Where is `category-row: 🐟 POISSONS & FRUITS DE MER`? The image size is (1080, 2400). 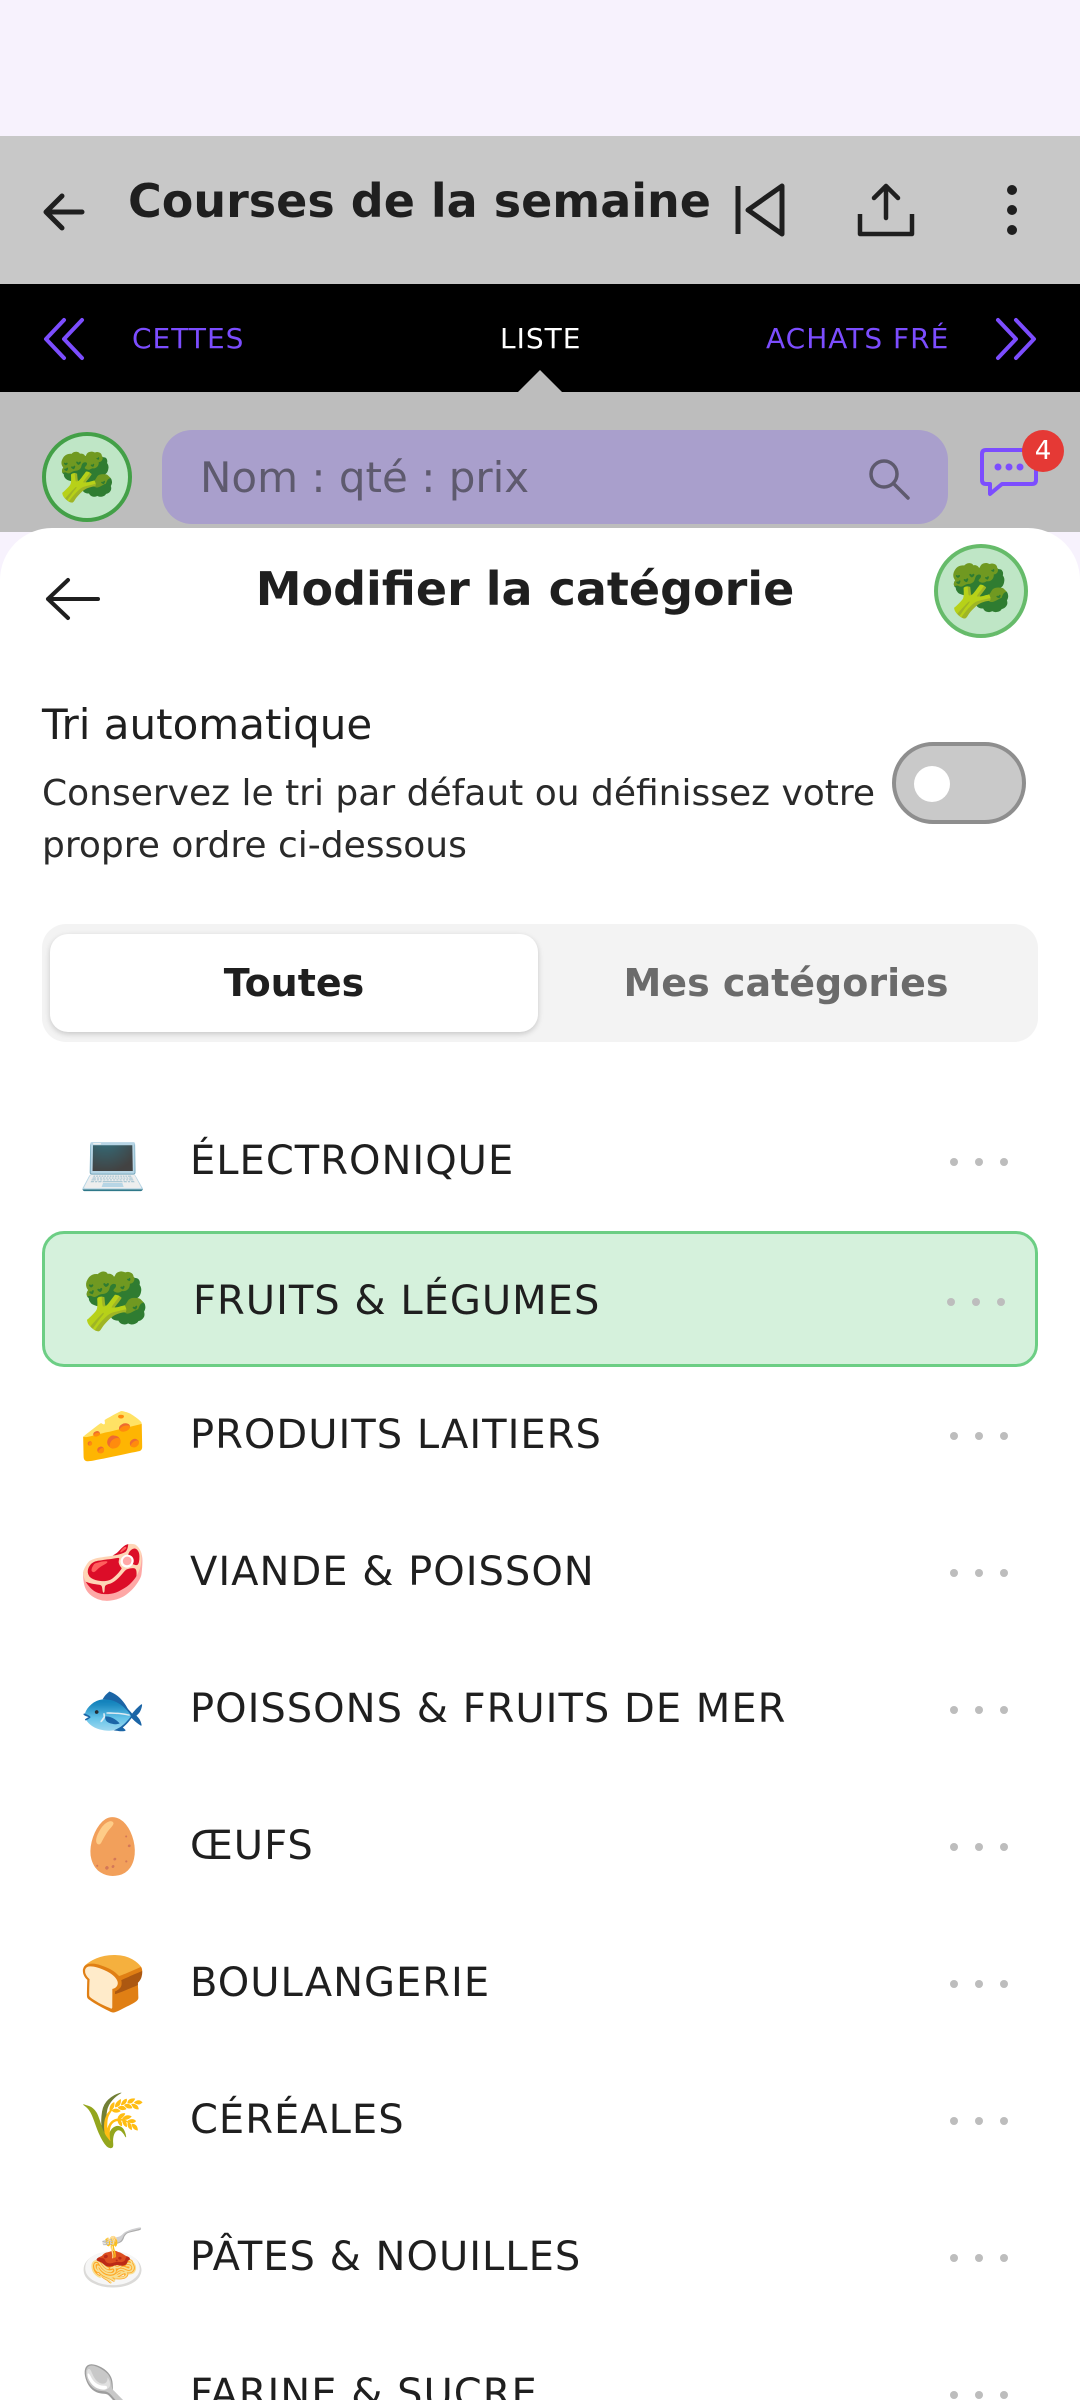
category-row: 🐟 POISSONS & FRUITS DE MER is located at coordinates (540, 1710).